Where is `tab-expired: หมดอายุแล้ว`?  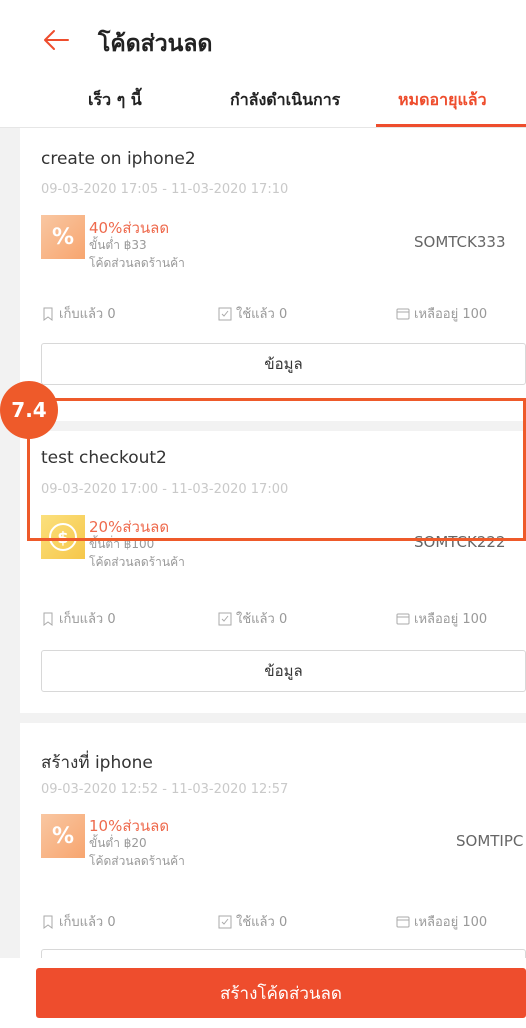
tab-expired: หมดอายุแล้ว is located at coordinates (442, 100).